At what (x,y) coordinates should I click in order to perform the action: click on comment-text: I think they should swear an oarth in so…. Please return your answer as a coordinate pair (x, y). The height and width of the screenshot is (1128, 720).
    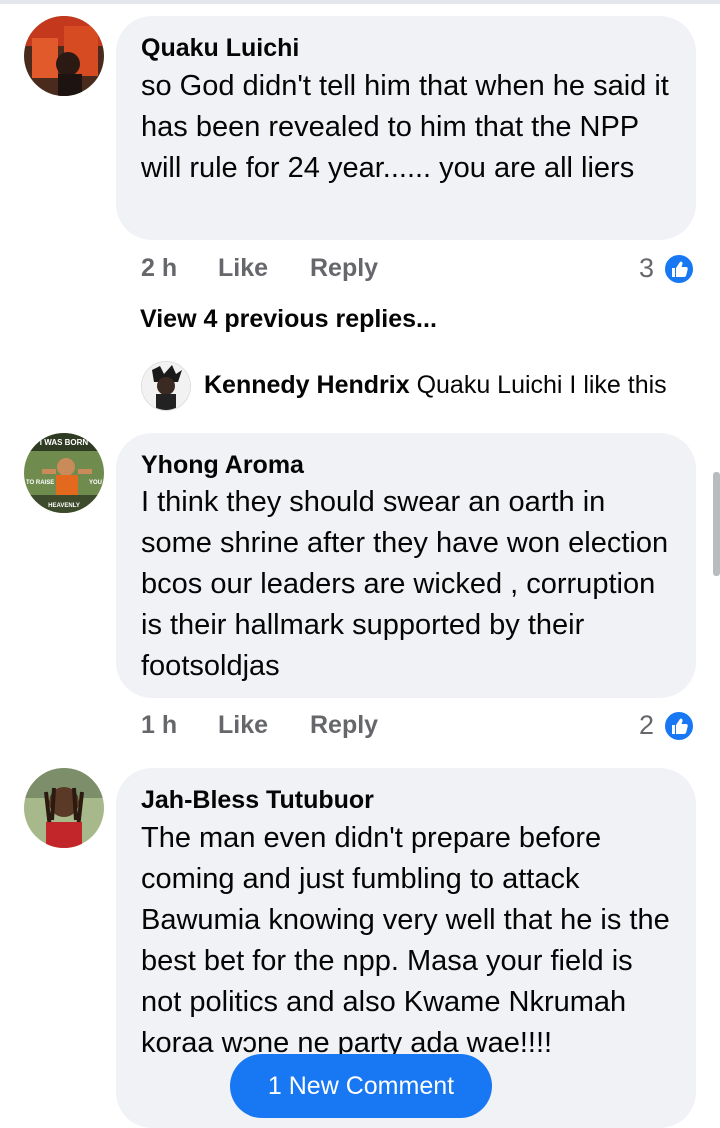
    Looking at the image, I should click on (405, 584).